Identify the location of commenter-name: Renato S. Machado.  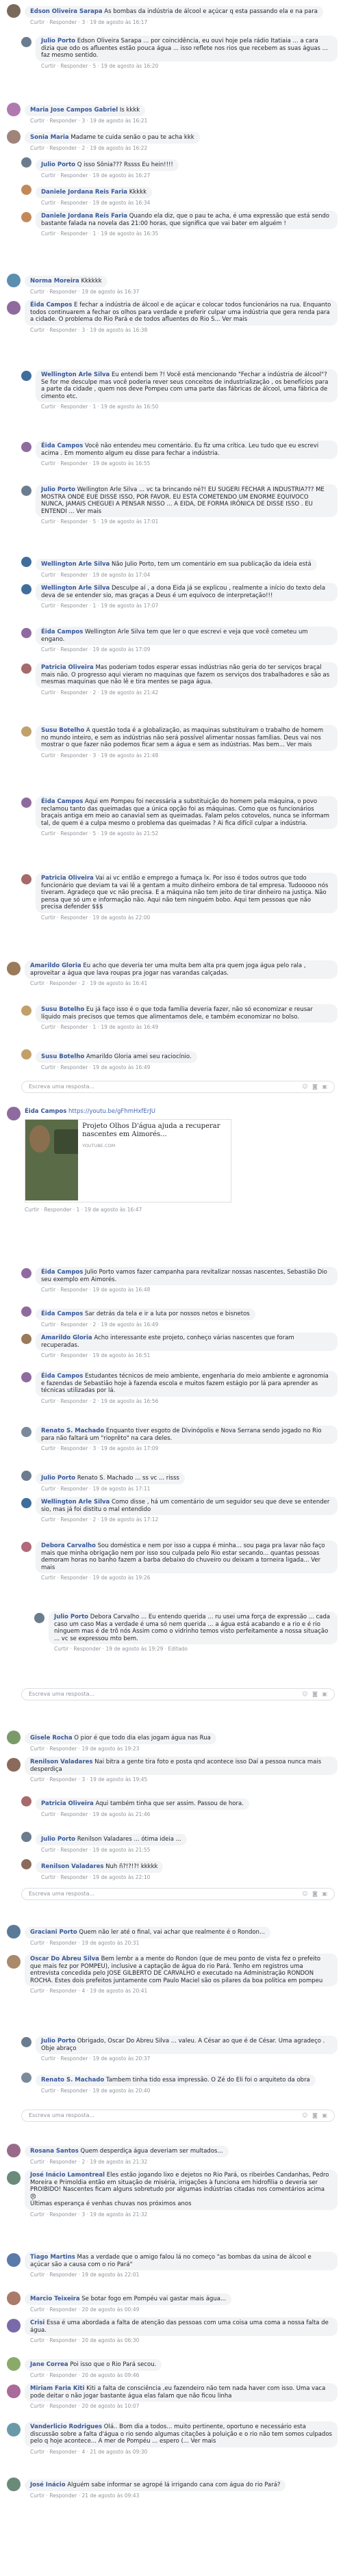
(72, 2080).